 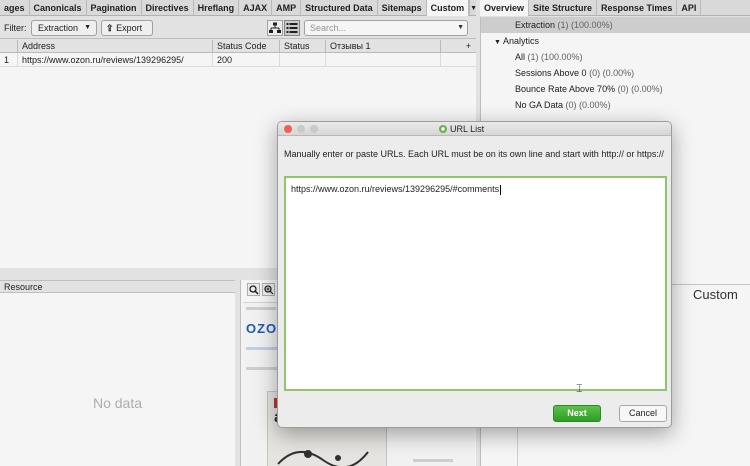 What do you see at coordinates (467, 129) in the screenshot?
I see `dialog-title: URL List` at bounding box center [467, 129].